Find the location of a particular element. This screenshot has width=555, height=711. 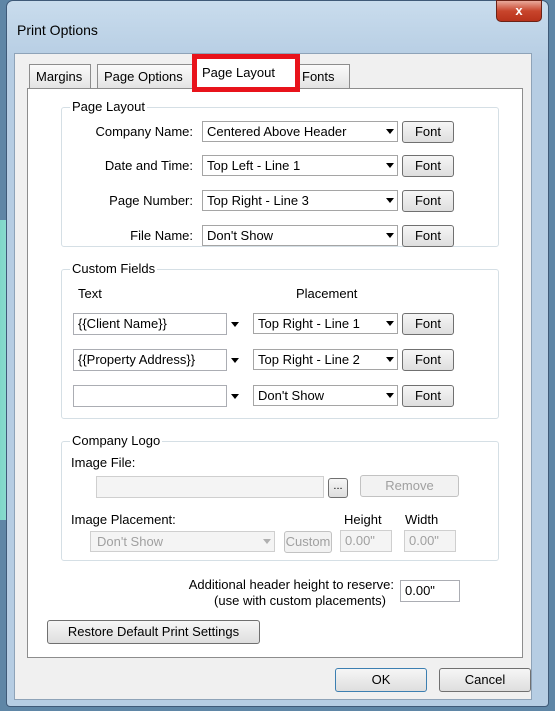

remove-logo-button: Remove is located at coordinates (409, 486).